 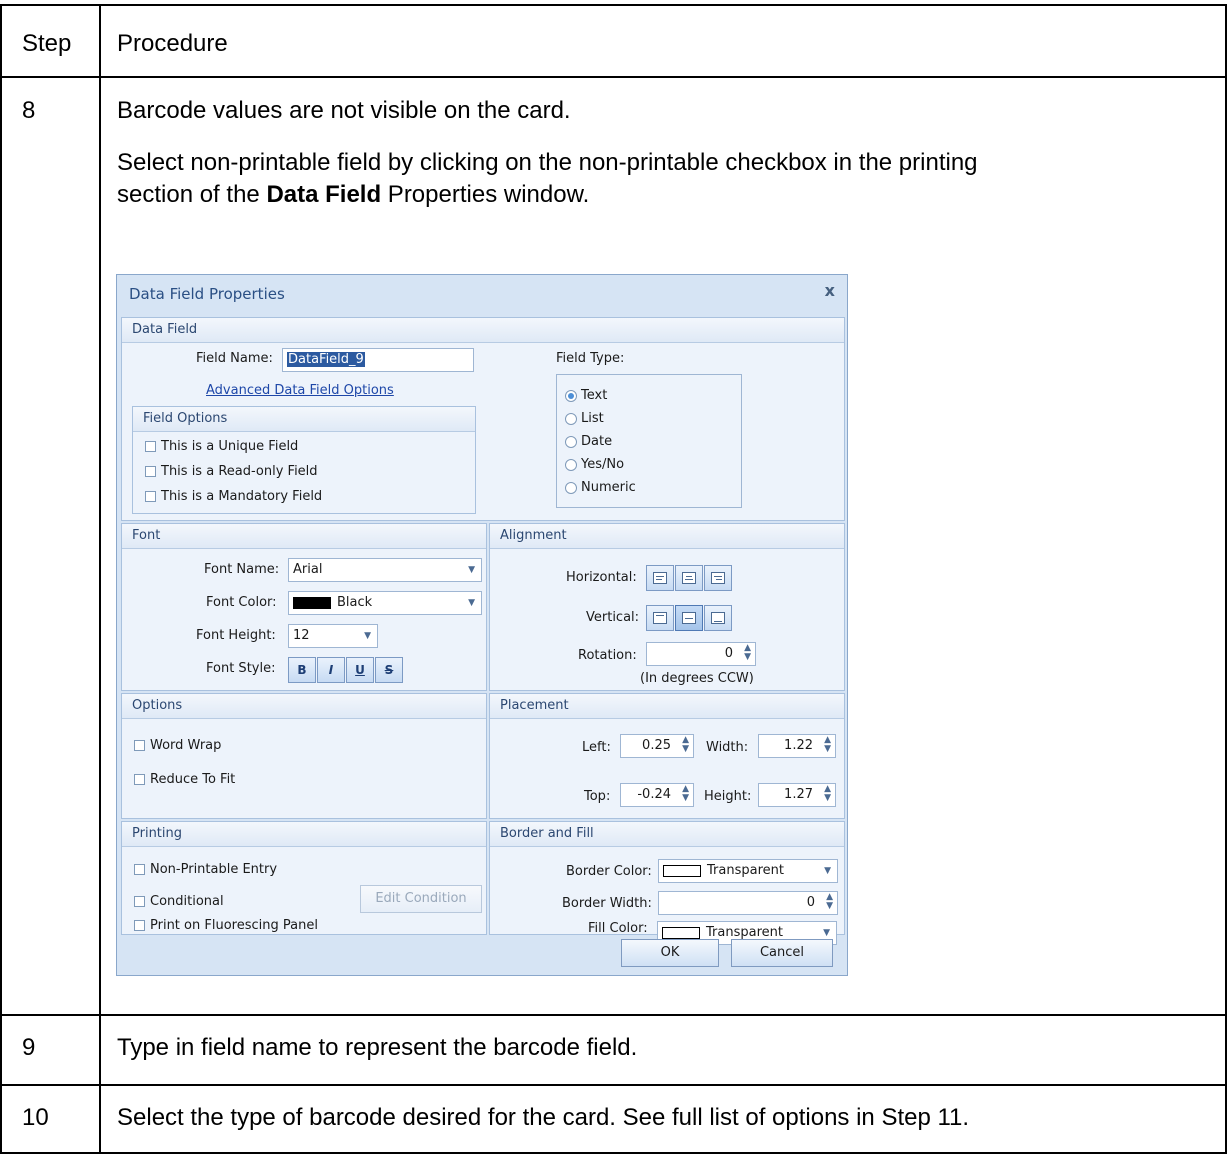 What do you see at coordinates (304, 419) in the screenshot?
I see `group-header: Field Options` at bounding box center [304, 419].